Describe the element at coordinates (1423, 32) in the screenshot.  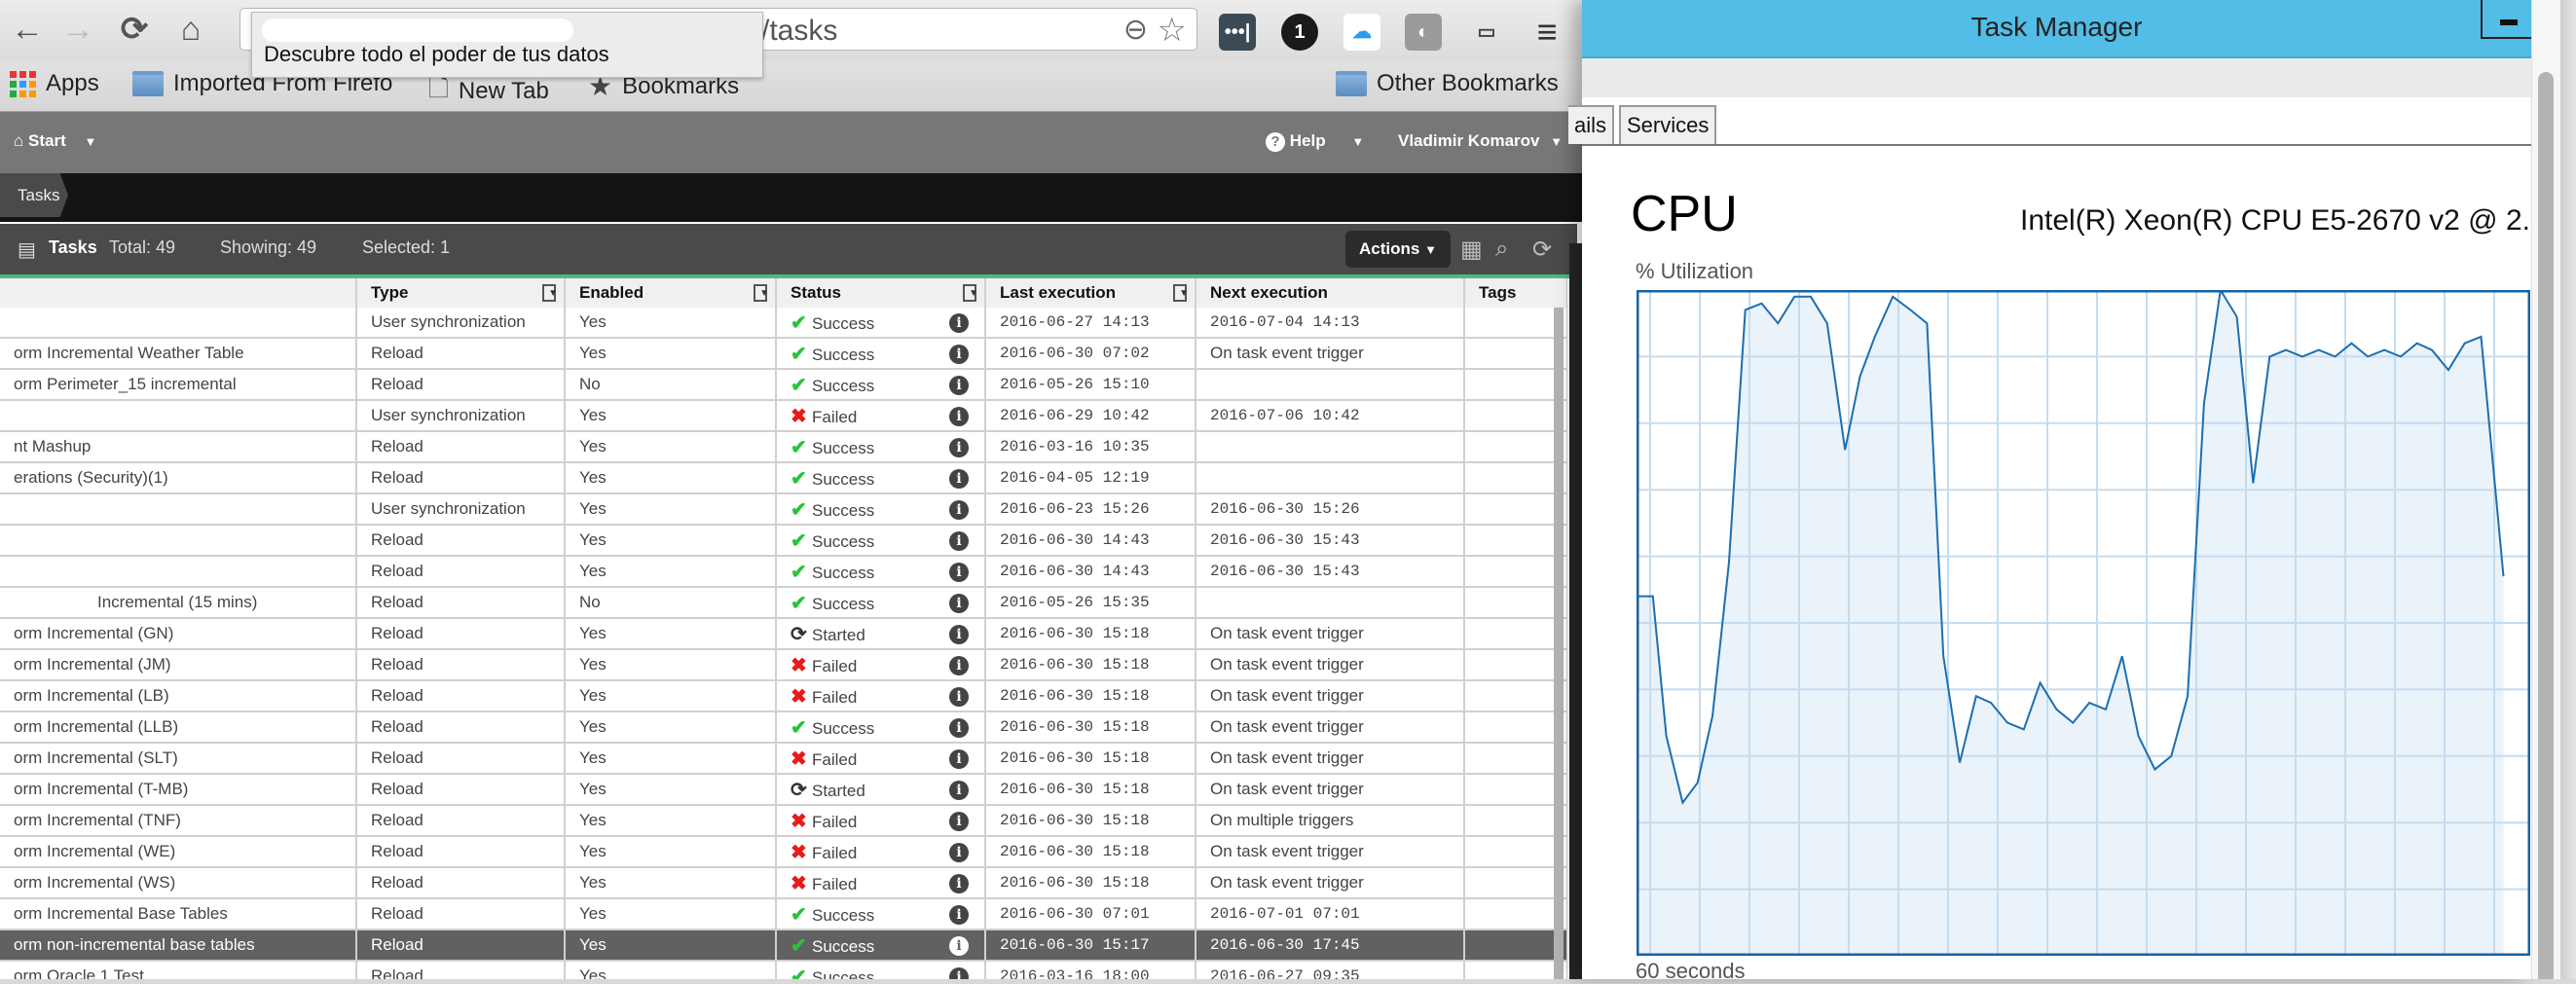
I see `ghostery-icon: ◐` at that location.